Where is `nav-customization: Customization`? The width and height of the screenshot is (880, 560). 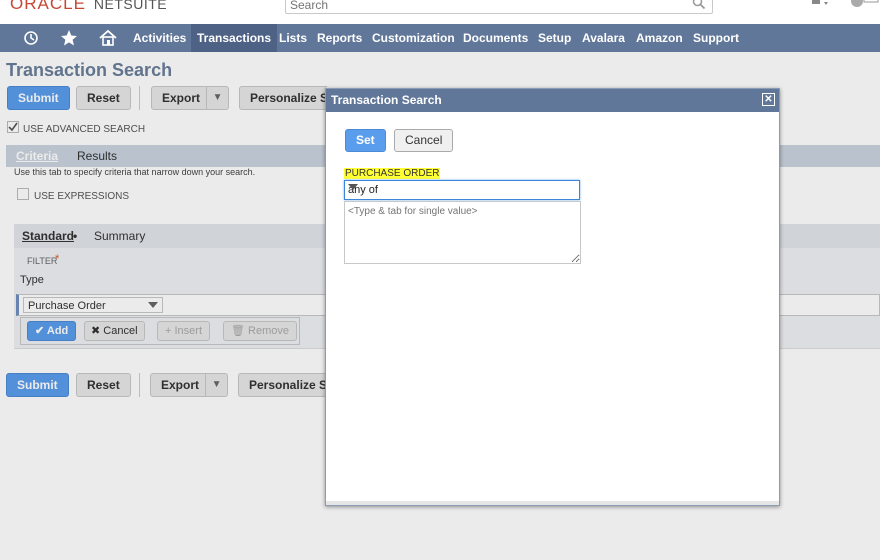 nav-customization: Customization is located at coordinates (413, 38).